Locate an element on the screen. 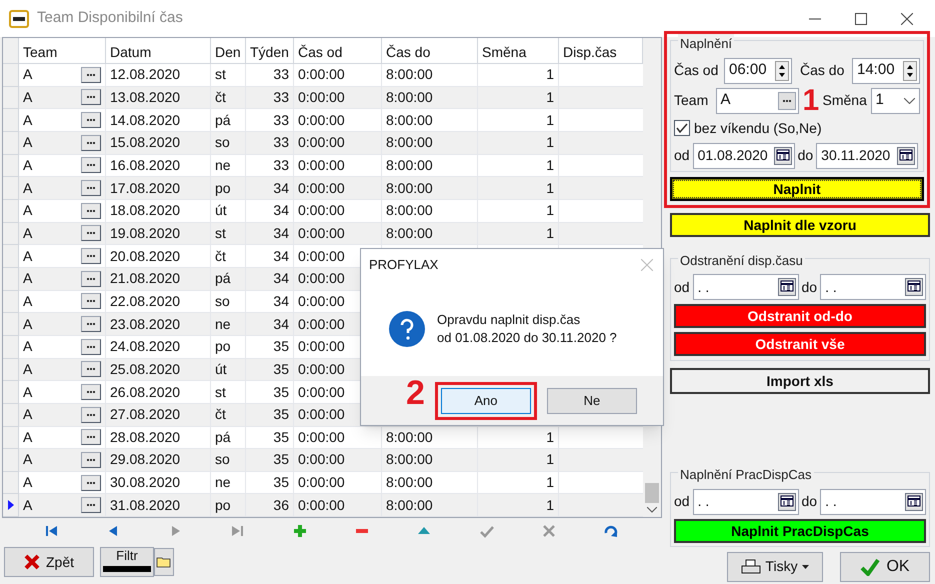 Image resolution: width=935 pixels, height=584 pixels. folder-button is located at coordinates (164, 562).